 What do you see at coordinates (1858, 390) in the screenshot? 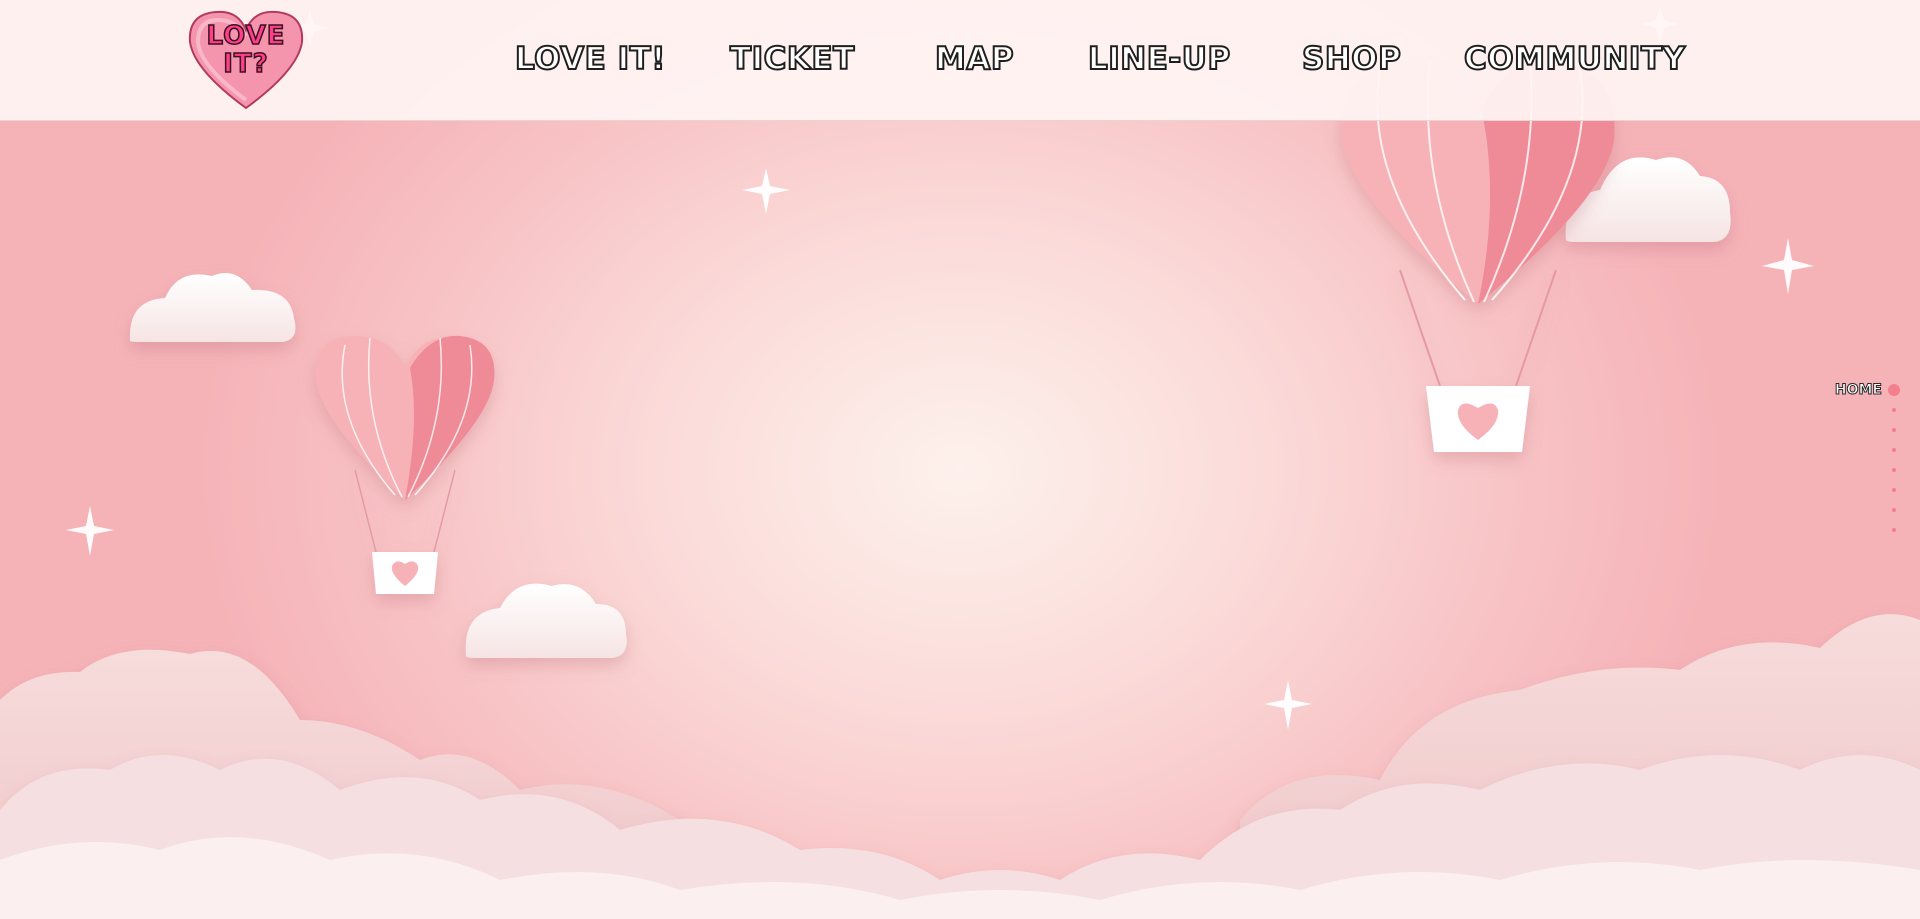
I see `section-nav-home-label: HOME` at bounding box center [1858, 390].